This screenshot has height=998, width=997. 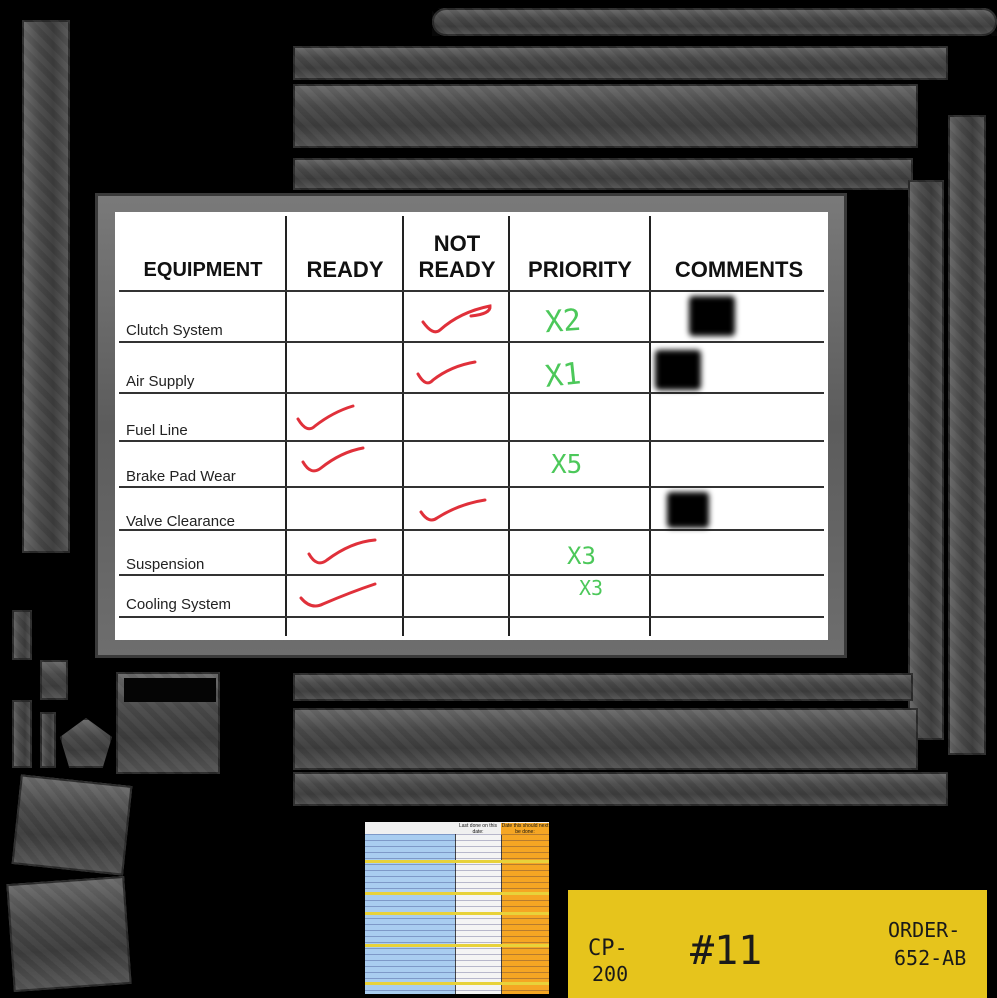 What do you see at coordinates (446, 372) in the screenshot?
I see `check-air-supply` at bounding box center [446, 372].